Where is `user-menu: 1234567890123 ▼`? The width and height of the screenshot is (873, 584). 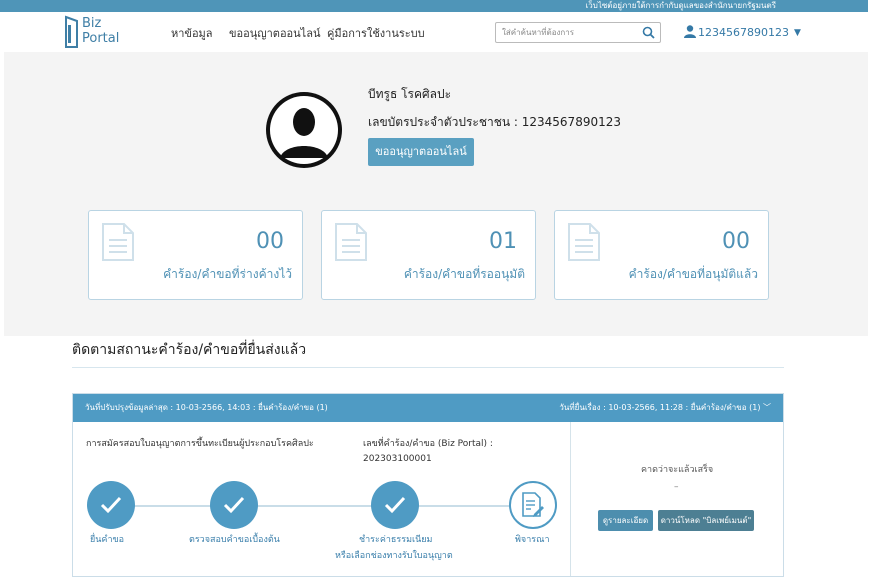
user-menu: 1234567890123 ▼ is located at coordinates (742, 32).